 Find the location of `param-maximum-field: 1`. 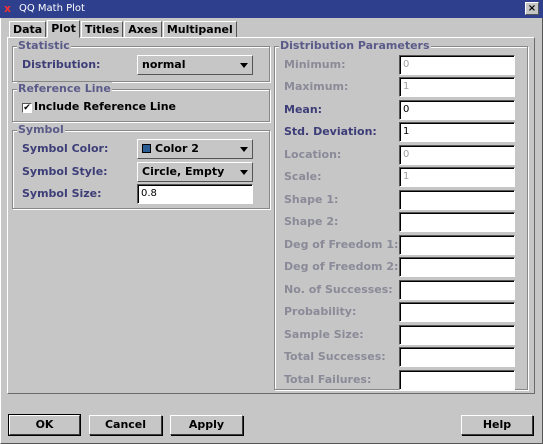

param-maximum-field: 1 is located at coordinates (457, 87).